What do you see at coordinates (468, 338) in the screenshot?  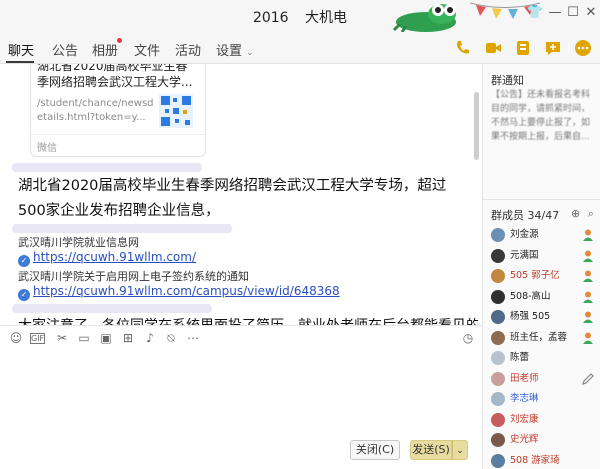 I see `clock-icon: ◷` at bounding box center [468, 338].